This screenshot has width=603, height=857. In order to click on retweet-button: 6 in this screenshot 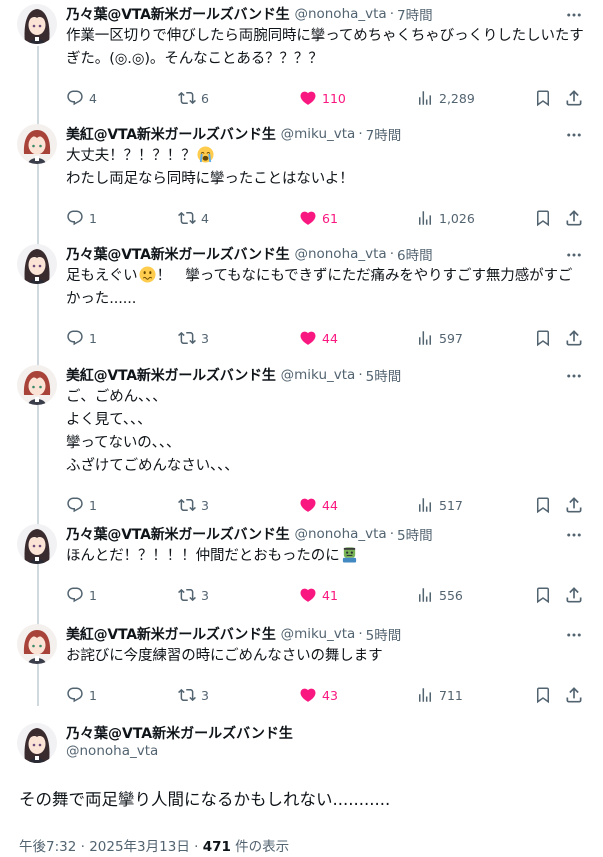, I will do `click(193, 98)`.